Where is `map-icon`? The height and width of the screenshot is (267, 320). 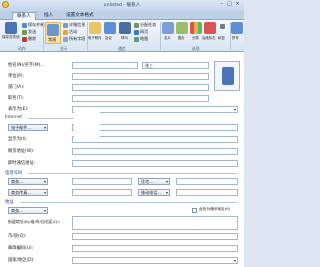
map-icon is located at coordinates (136, 39).